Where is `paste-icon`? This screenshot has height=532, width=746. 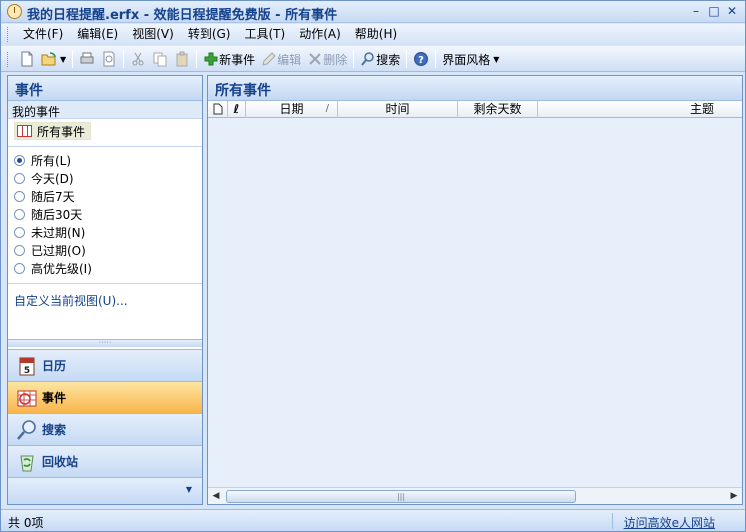
paste-icon is located at coordinates (182, 59).